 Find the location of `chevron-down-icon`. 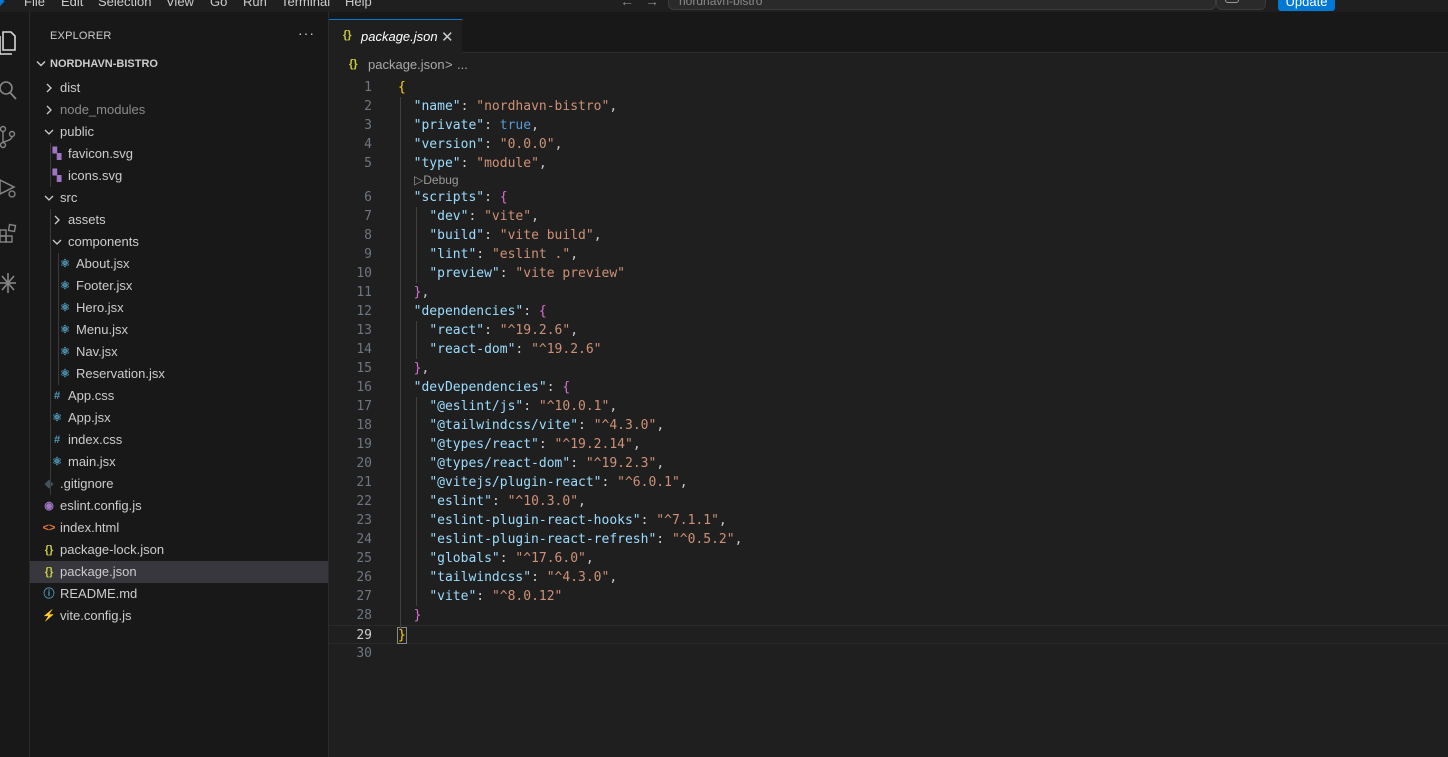

chevron-down-icon is located at coordinates (49, 198).